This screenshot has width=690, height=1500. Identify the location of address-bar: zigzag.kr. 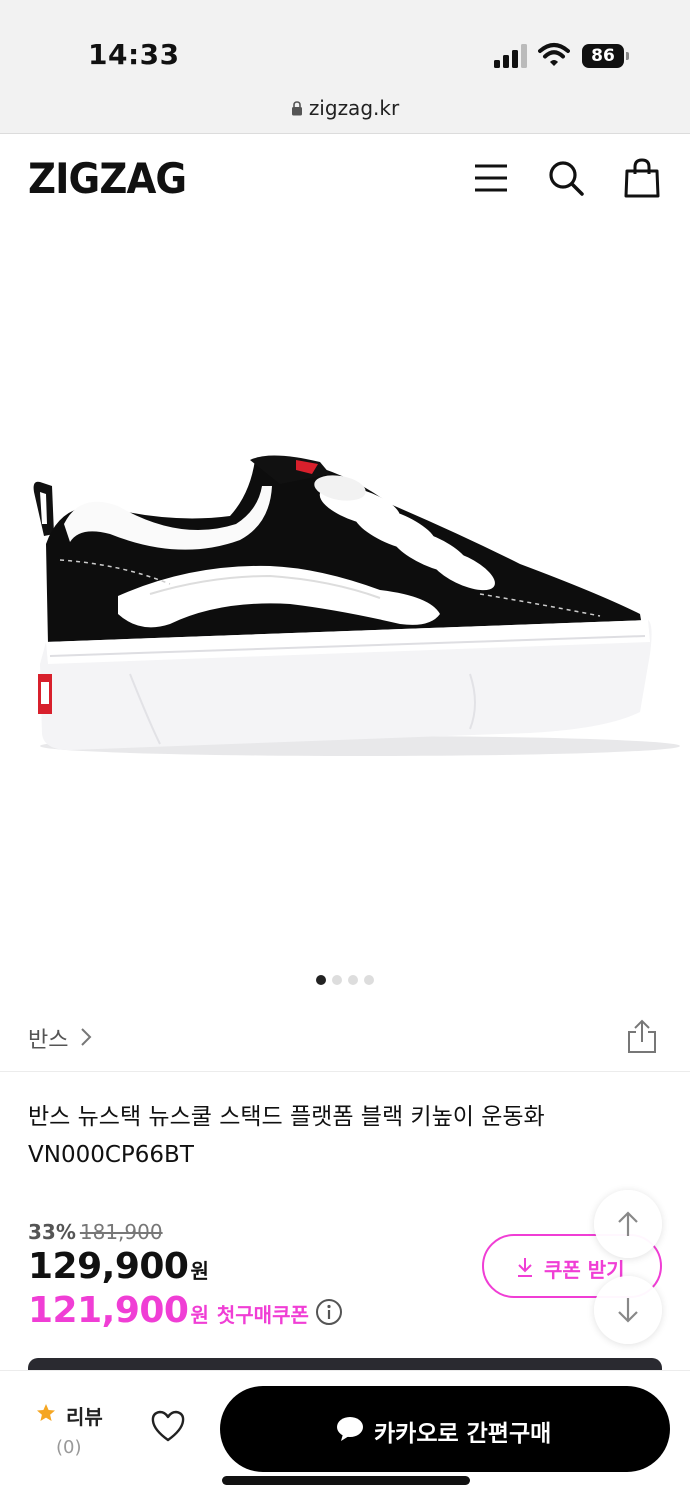
(345, 108).